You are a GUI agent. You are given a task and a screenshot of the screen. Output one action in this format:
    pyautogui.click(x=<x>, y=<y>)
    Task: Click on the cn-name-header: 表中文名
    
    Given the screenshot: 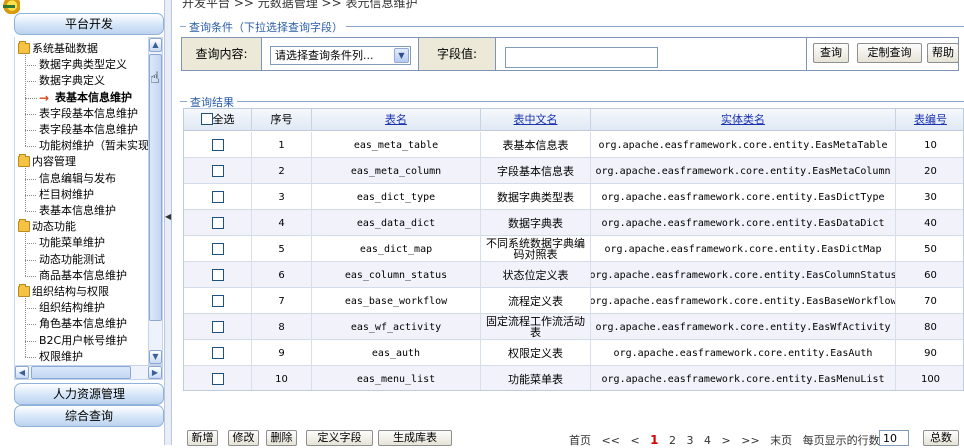 What is the action you would take?
    pyautogui.click(x=536, y=120)
    